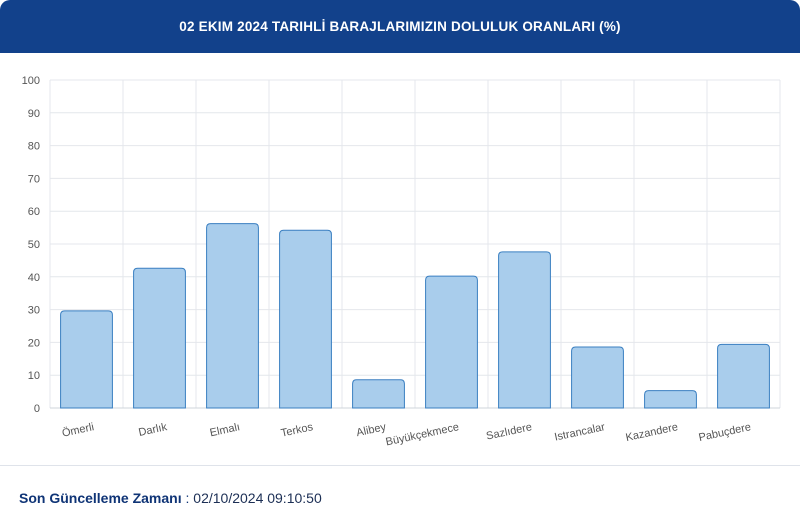 Image resolution: width=800 pixels, height=529 pixels. I want to click on last-update-value: 02/10/2024 09:10:50, so click(257, 498).